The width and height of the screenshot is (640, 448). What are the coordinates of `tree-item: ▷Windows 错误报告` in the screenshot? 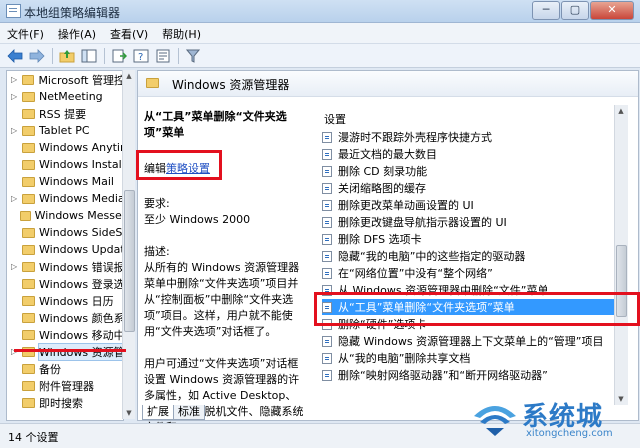 It's located at (65, 266).